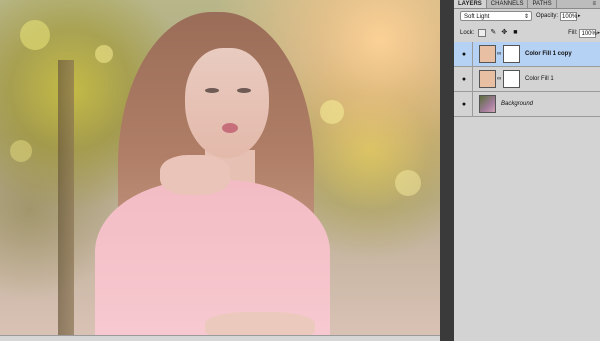 Image resolution: width=600 pixels, height=341 pixels. What do you see at coordinates (568, 16) in the screenshot?
I see `opacity-input: 100%` at bounding box center [568, 16].